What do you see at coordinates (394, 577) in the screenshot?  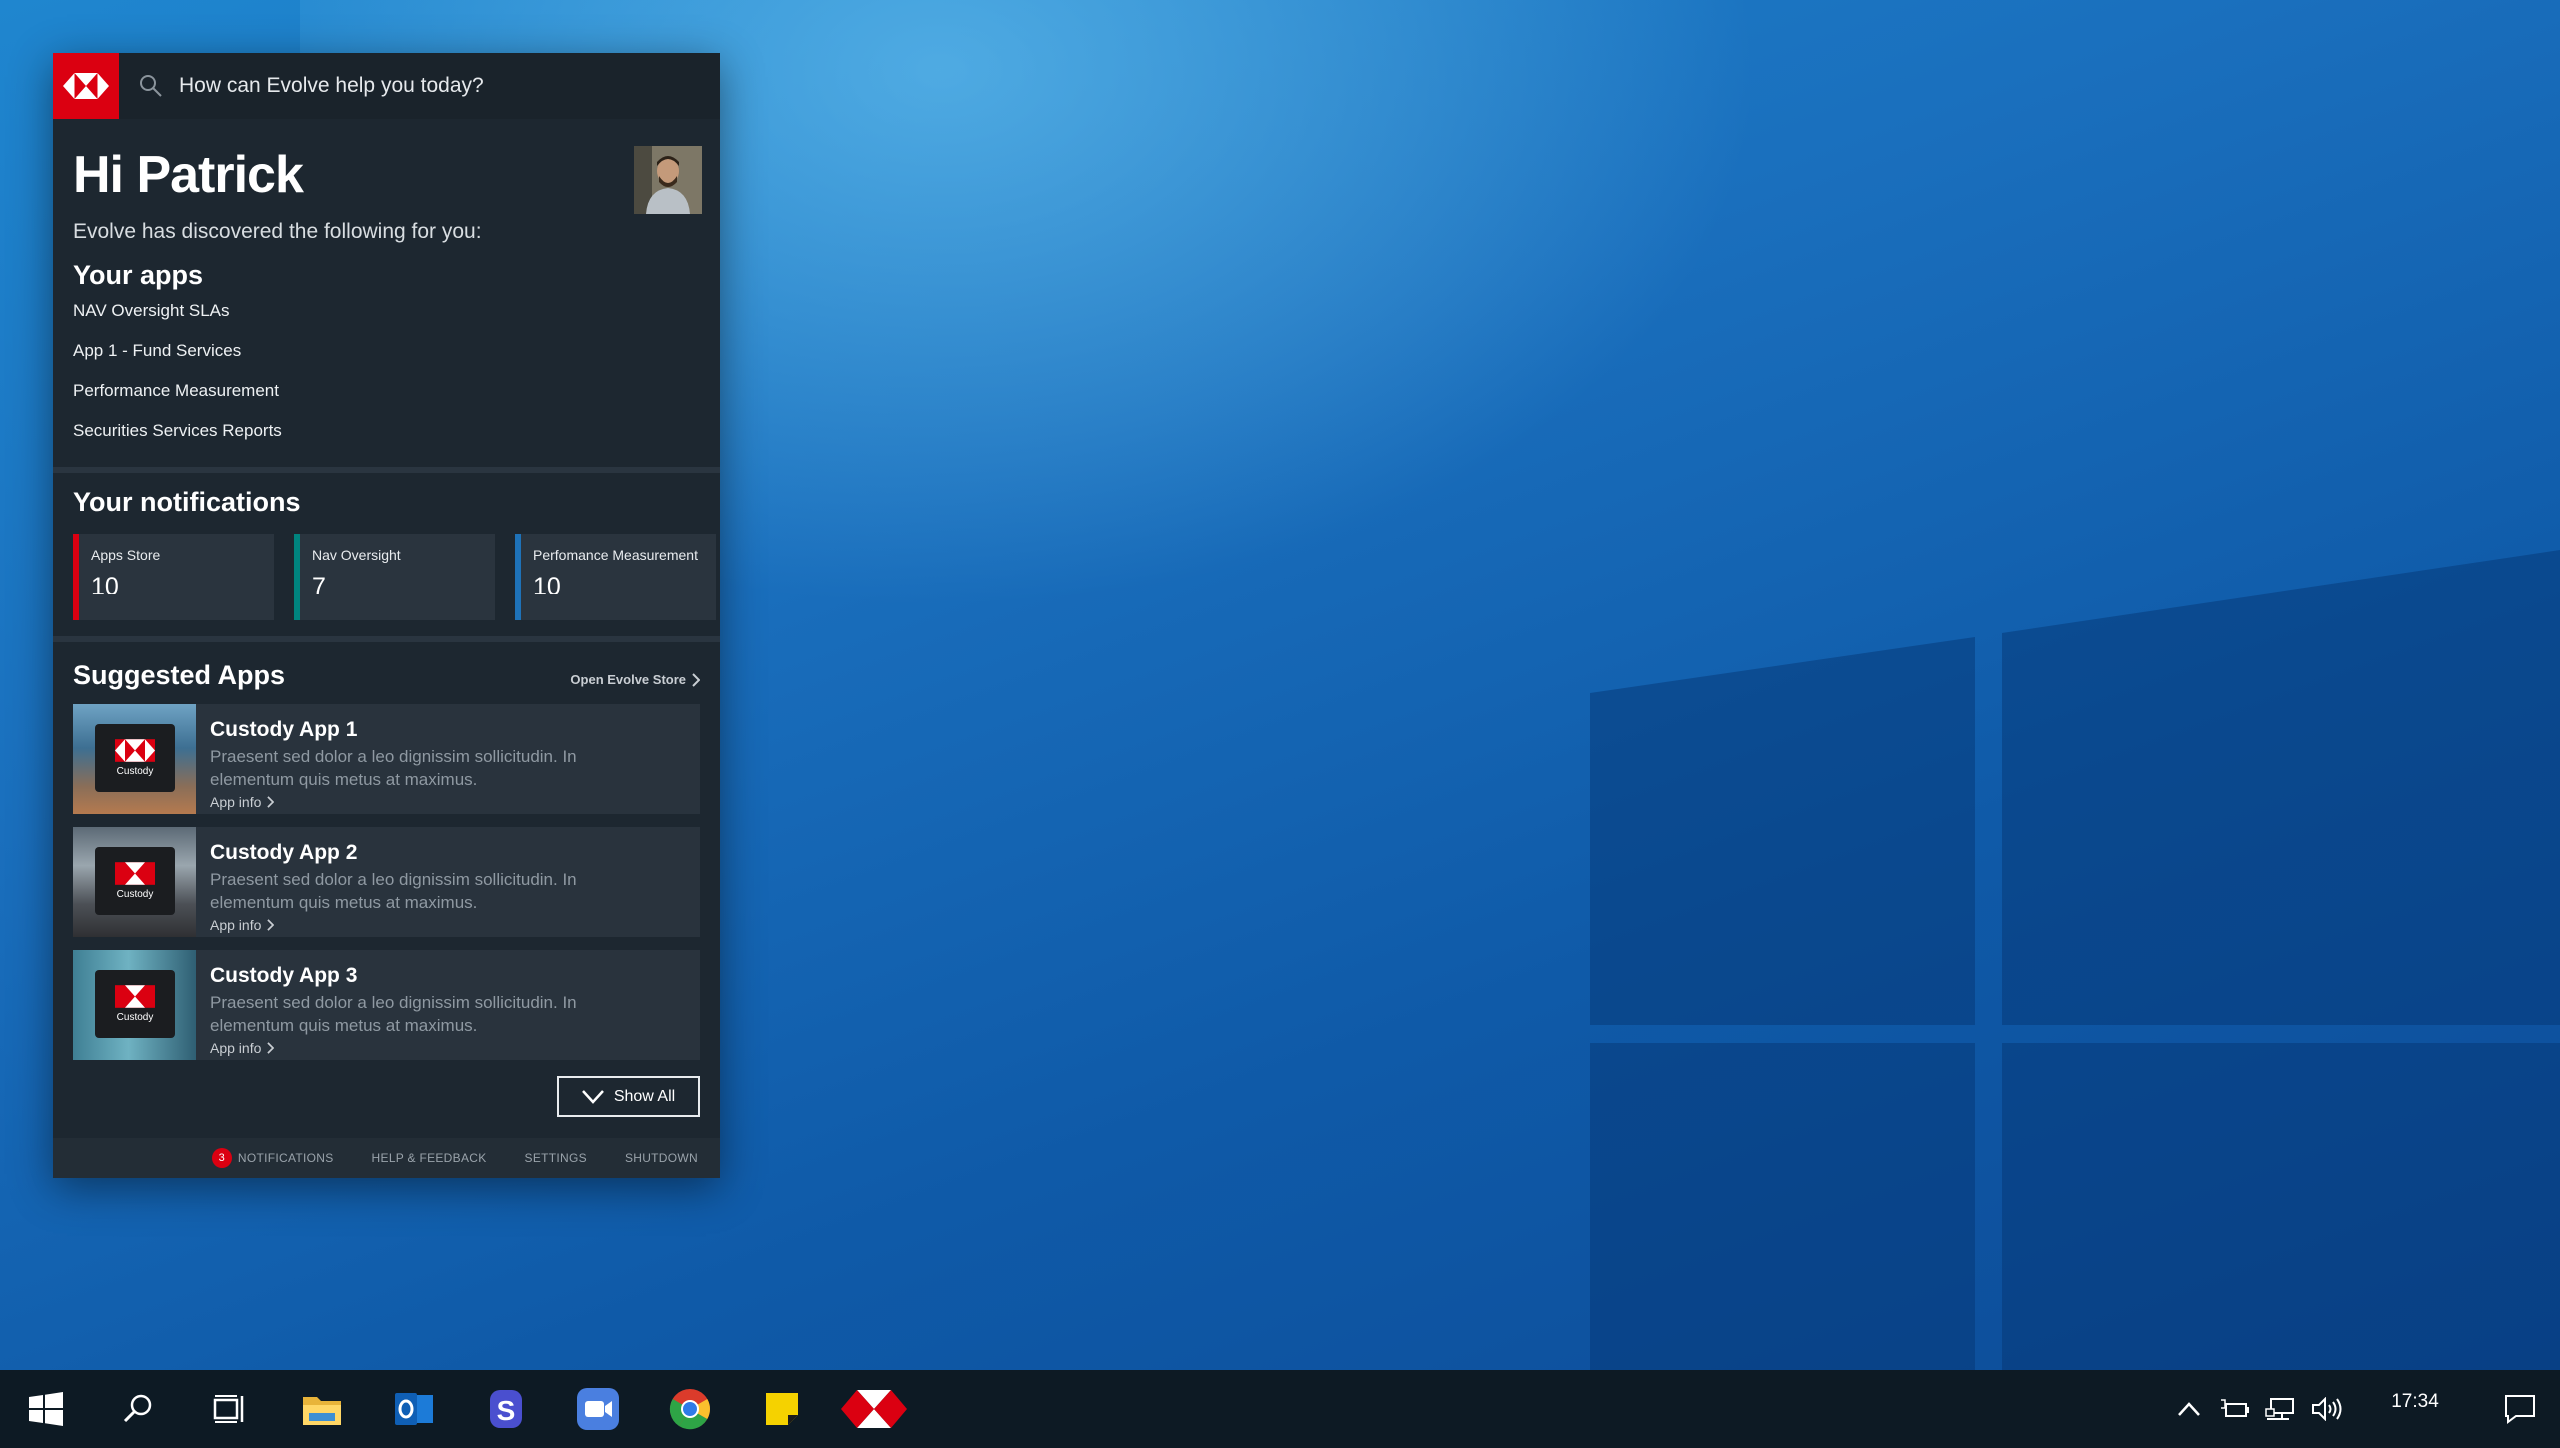 I see `notification-card-nav-oversight: Nav Oversight 7` at bounding box center [394, 577].